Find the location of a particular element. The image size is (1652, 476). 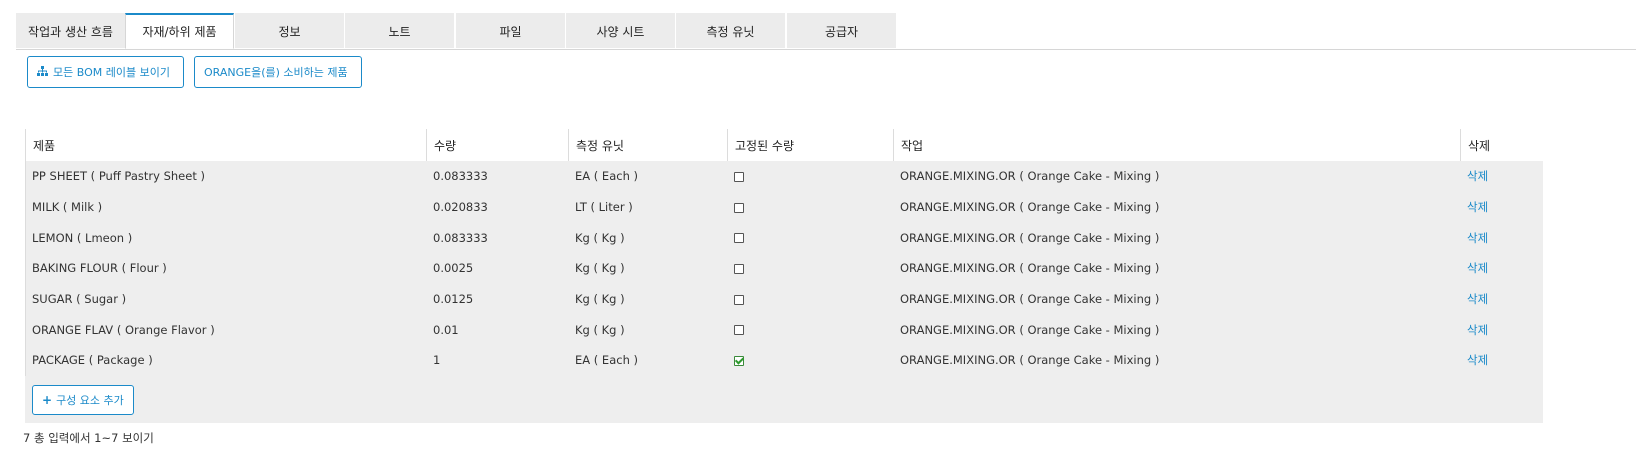

consuming-products-button: ORANGE을(를) 소비하는 제품 is located at coordinates (278, 72).